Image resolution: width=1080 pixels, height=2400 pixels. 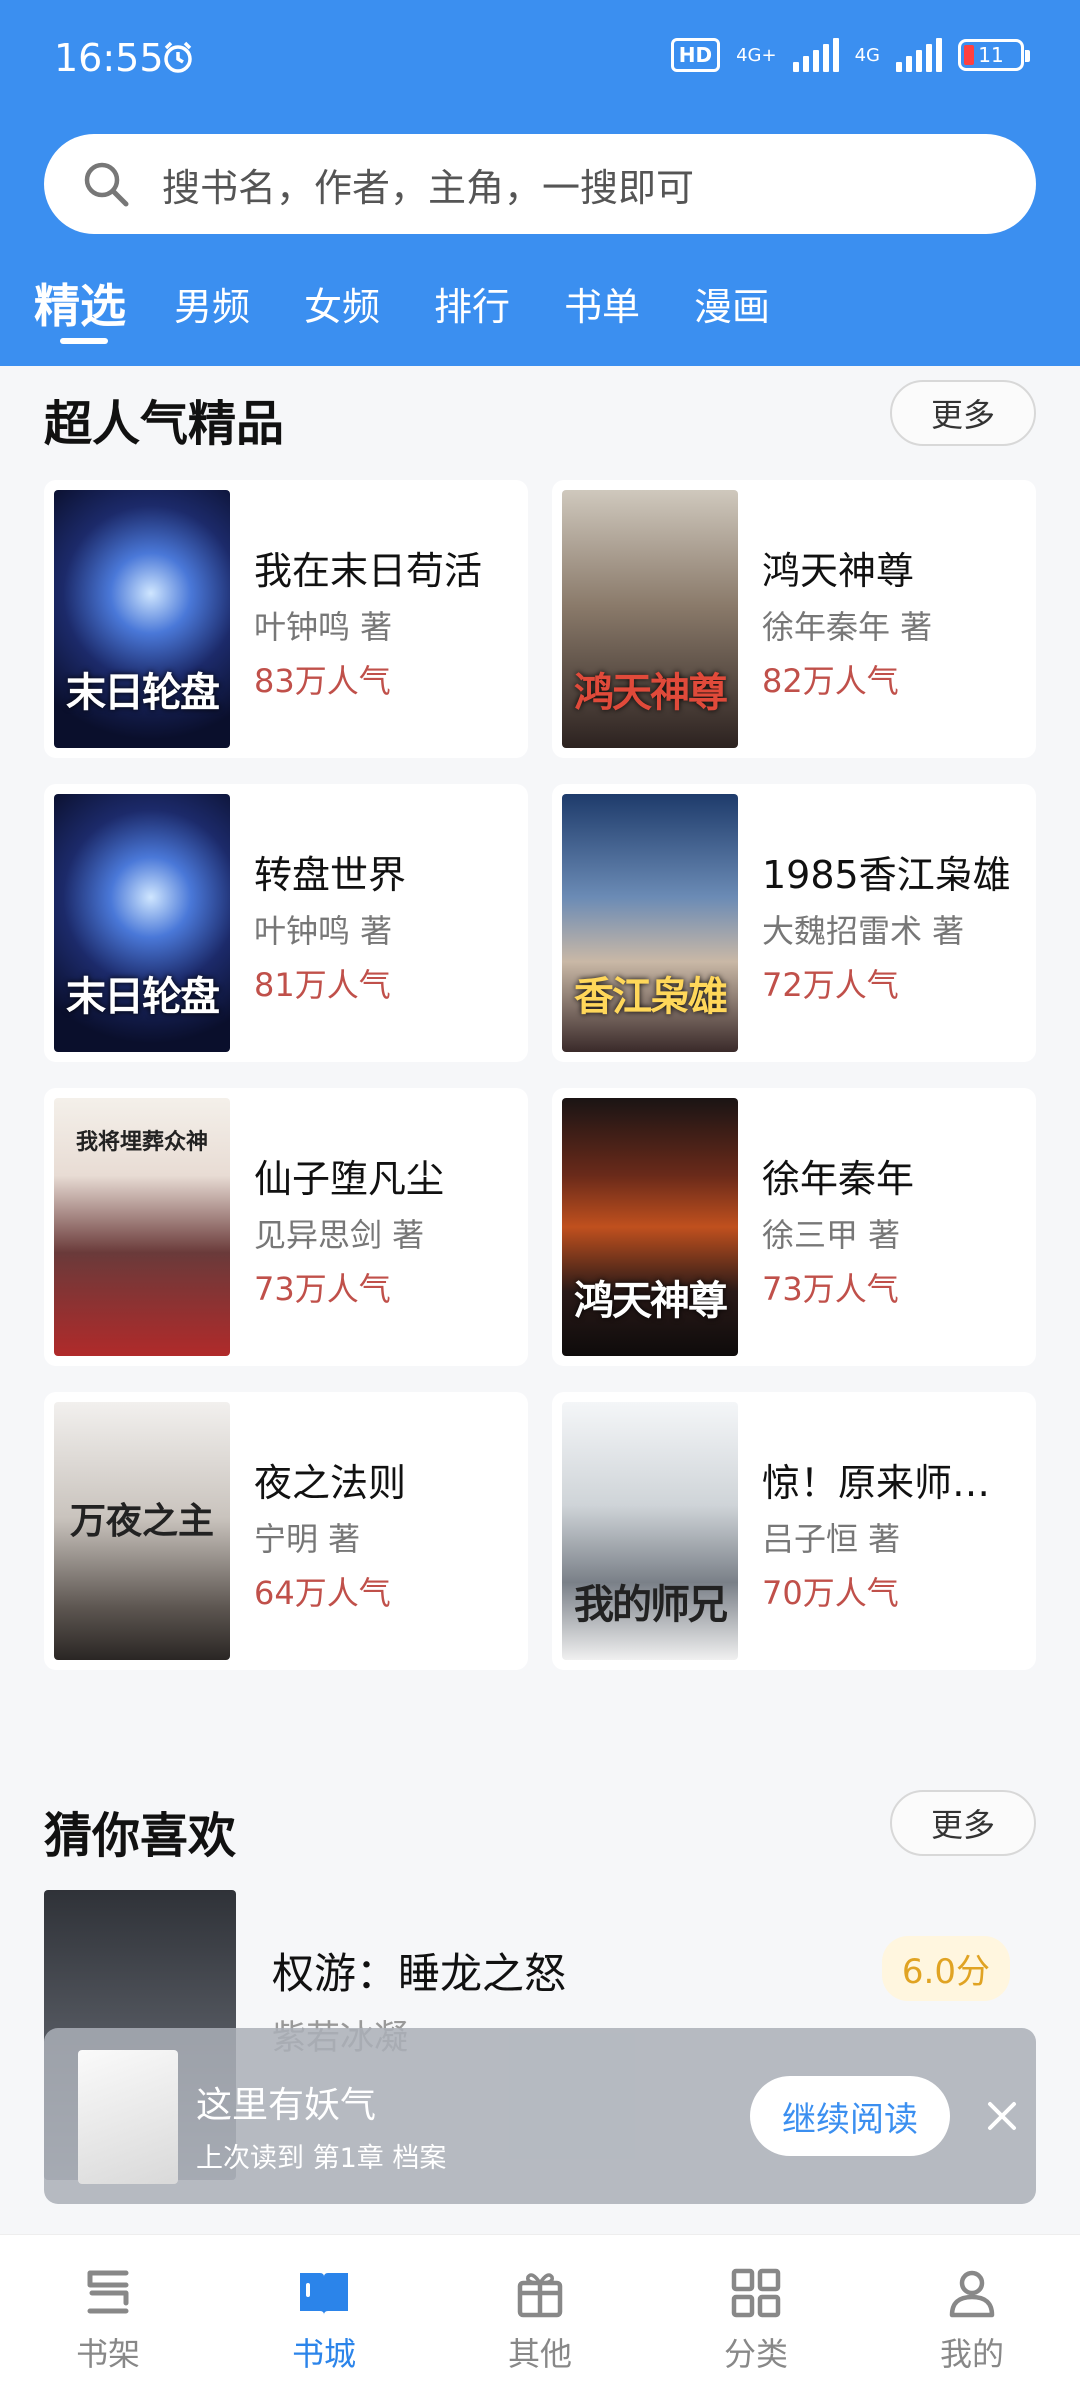 What do you see at coordinates (651, 1604) in the screenshot?
I see `cover-title: 我的师兄` at bounding box center [651, 1604].